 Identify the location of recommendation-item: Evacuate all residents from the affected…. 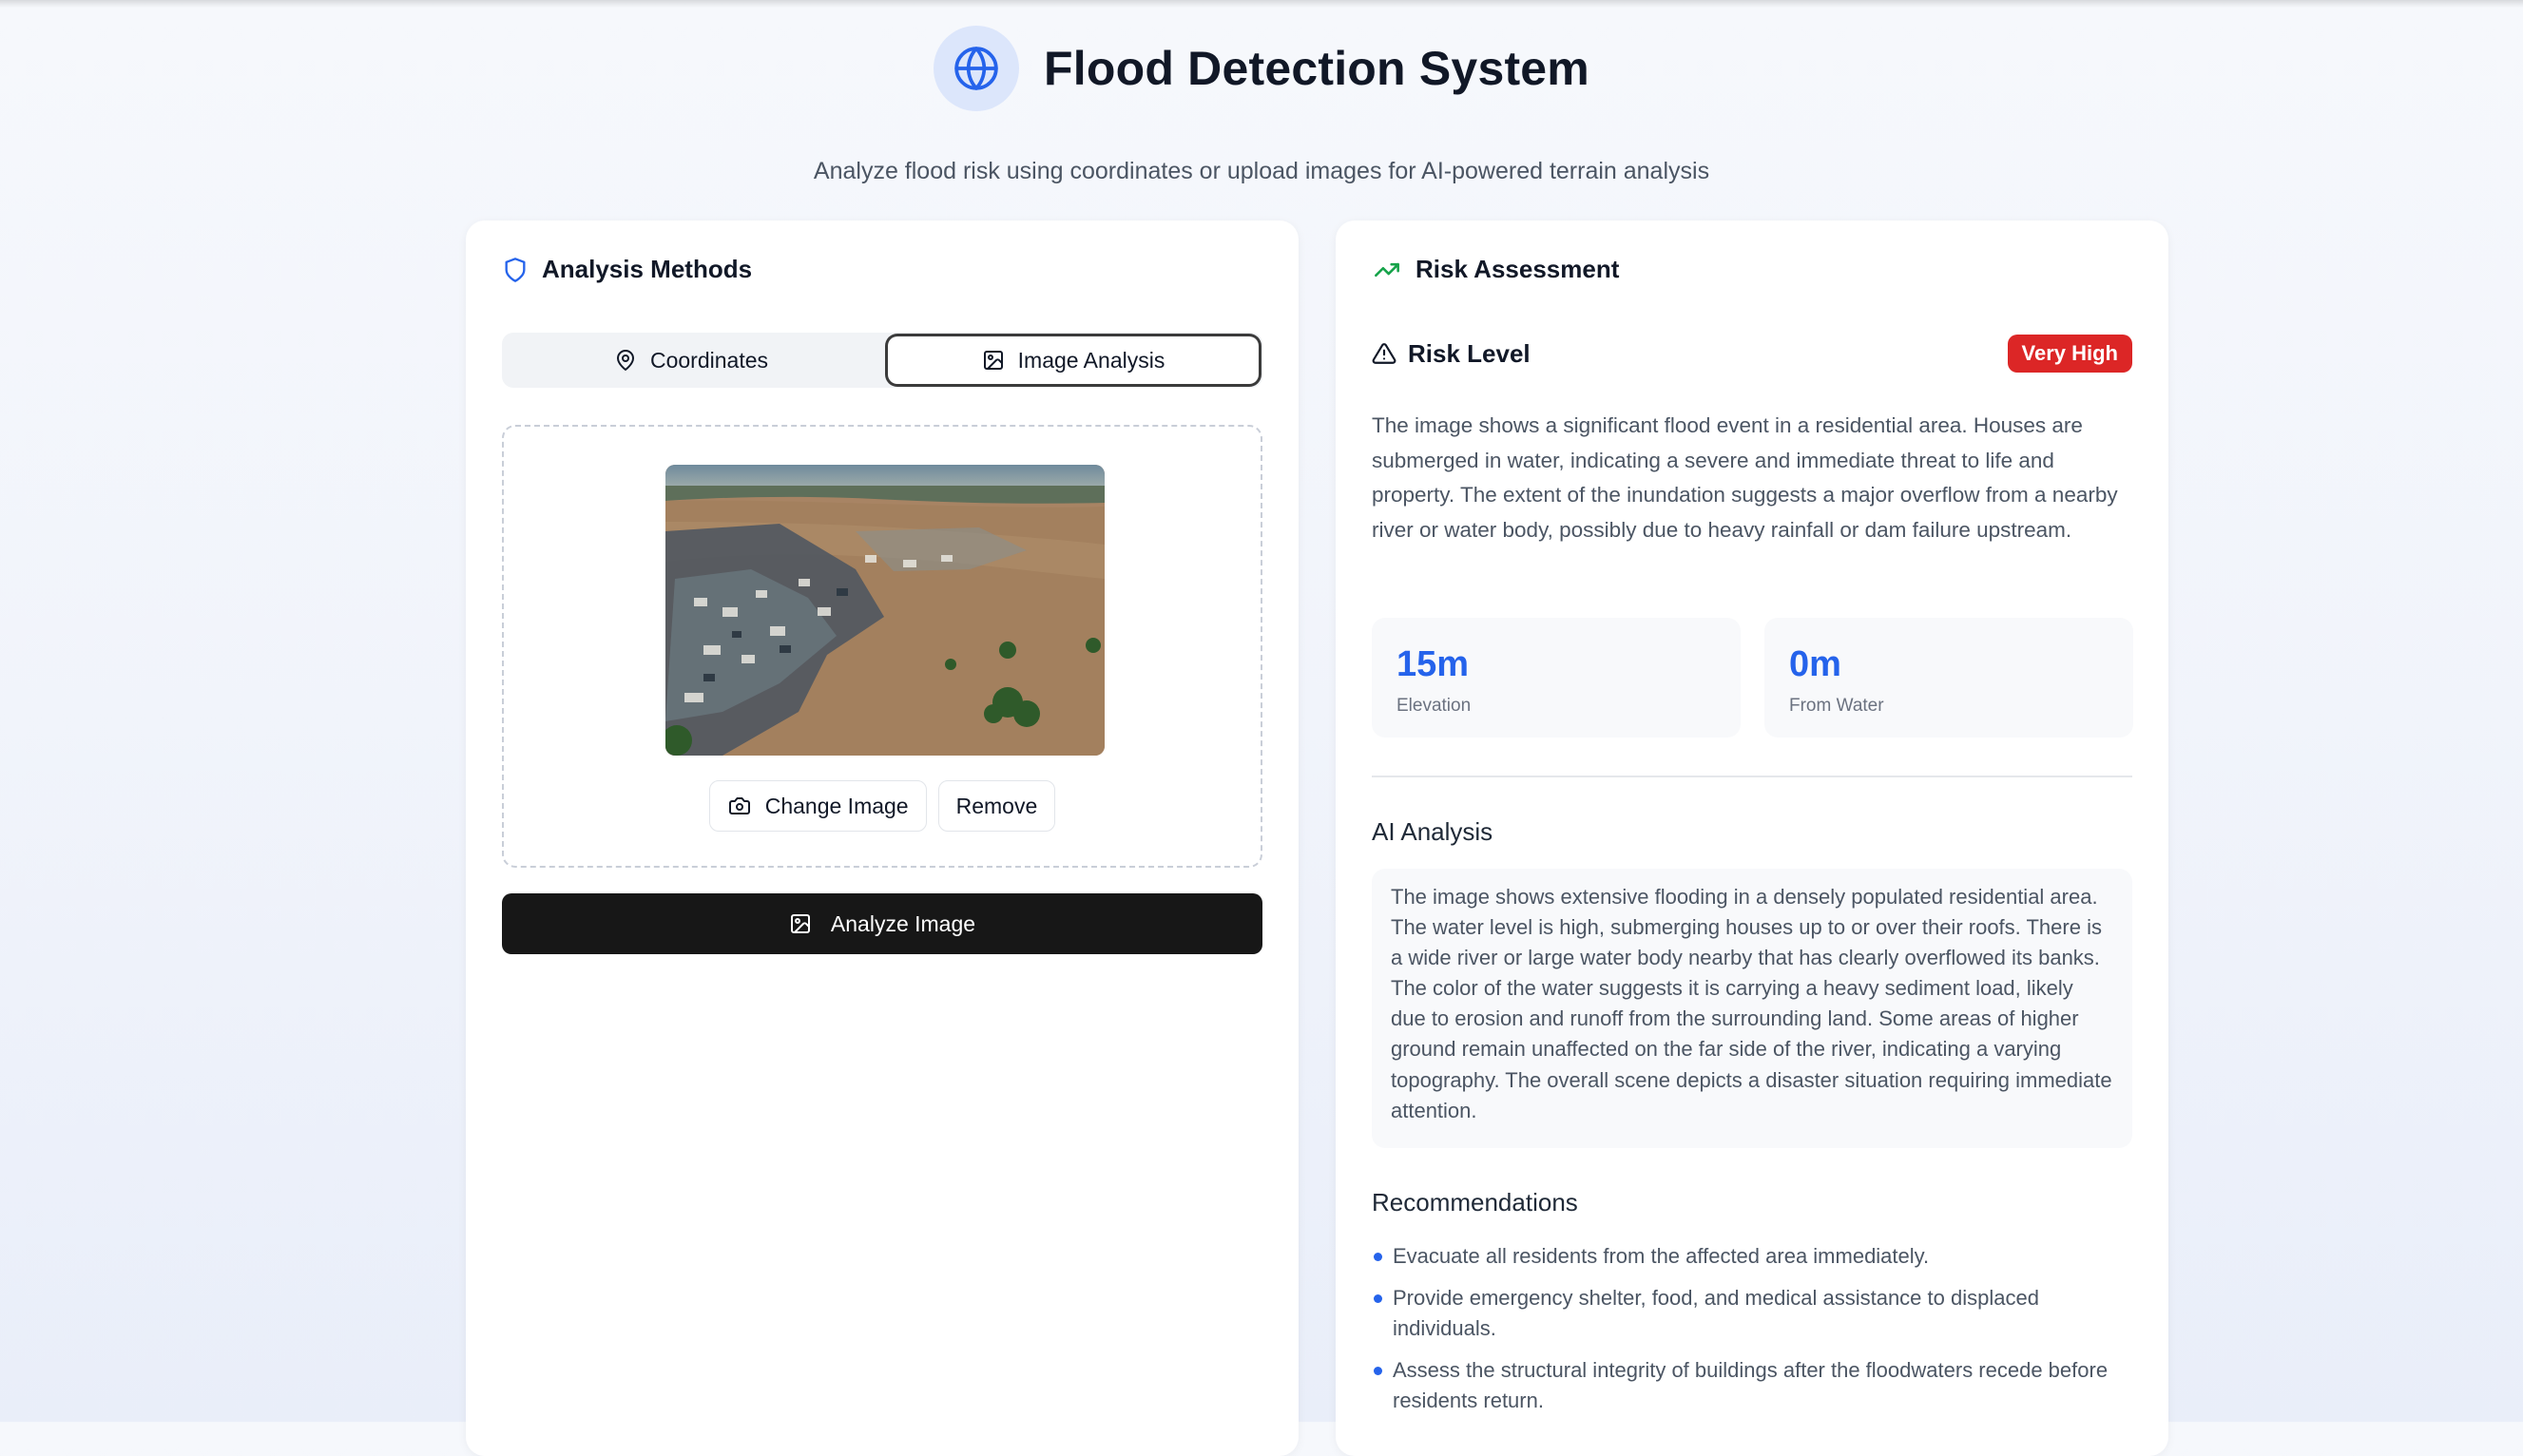
(1752, 1256).